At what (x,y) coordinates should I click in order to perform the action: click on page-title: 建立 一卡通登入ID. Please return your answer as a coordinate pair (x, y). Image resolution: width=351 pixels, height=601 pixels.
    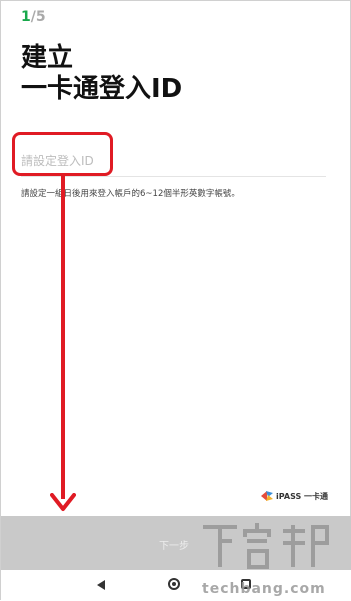
    Looking at the image, I should click on (101, 74).